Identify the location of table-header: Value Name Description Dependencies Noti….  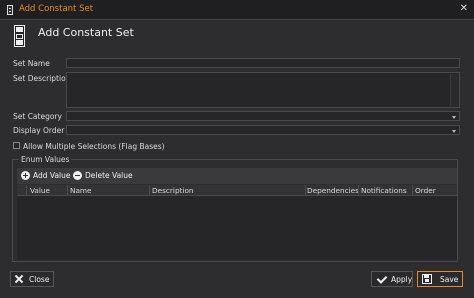
(237, 190).